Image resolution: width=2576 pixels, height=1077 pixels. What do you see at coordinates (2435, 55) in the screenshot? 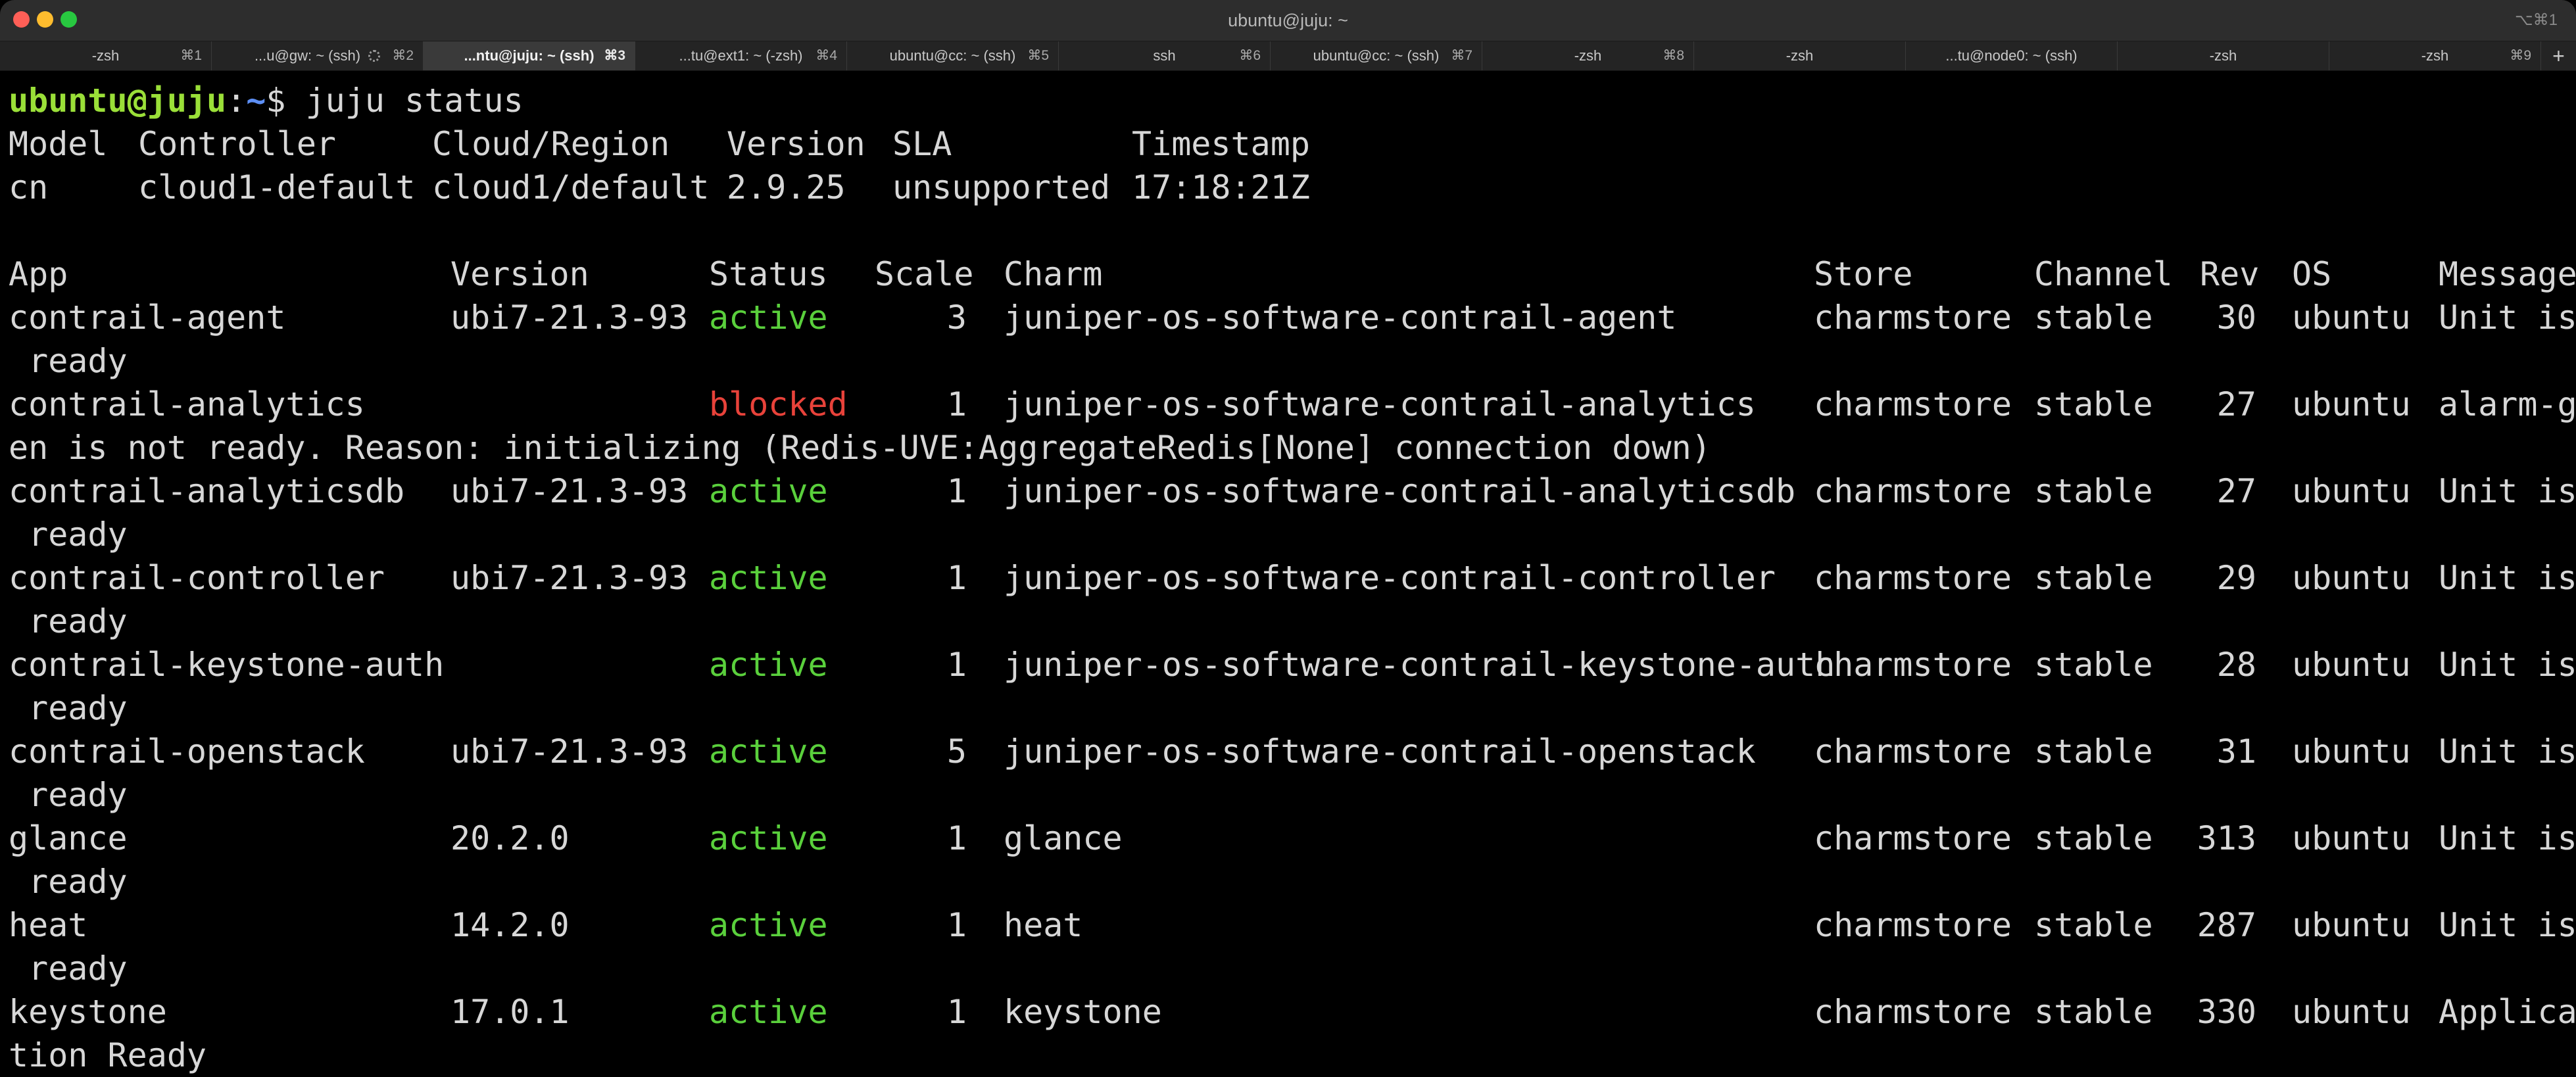
I see `tab-12: -zsh ⌘9` at bounding box center [2435, 55].